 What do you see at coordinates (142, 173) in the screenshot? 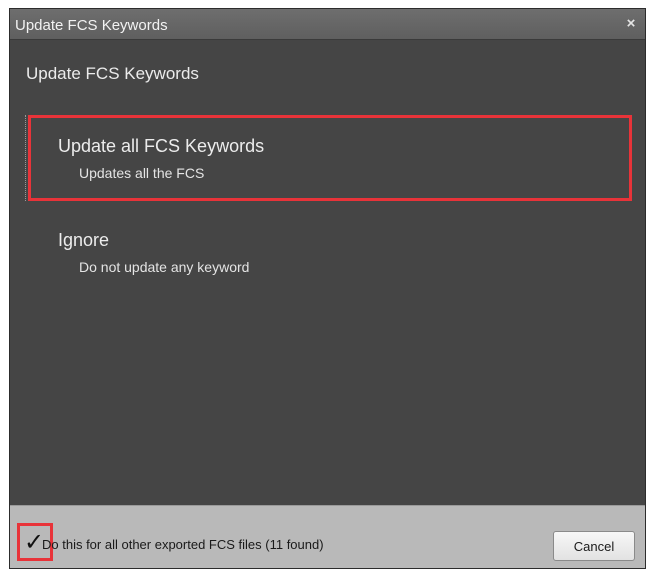
I see `option-description: Updates all the FCS` at bounding box center [142, 173].